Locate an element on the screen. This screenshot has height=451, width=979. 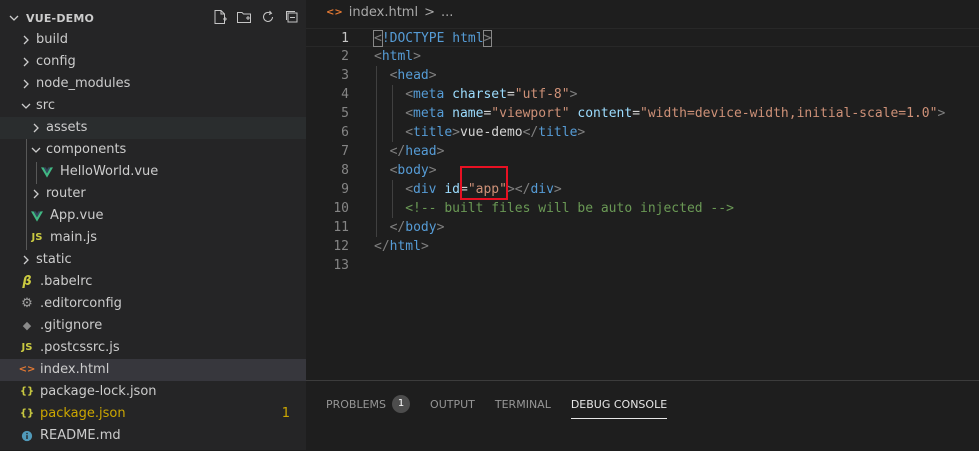
tab-output: OUTPUT is located at coordinates (452, 404).